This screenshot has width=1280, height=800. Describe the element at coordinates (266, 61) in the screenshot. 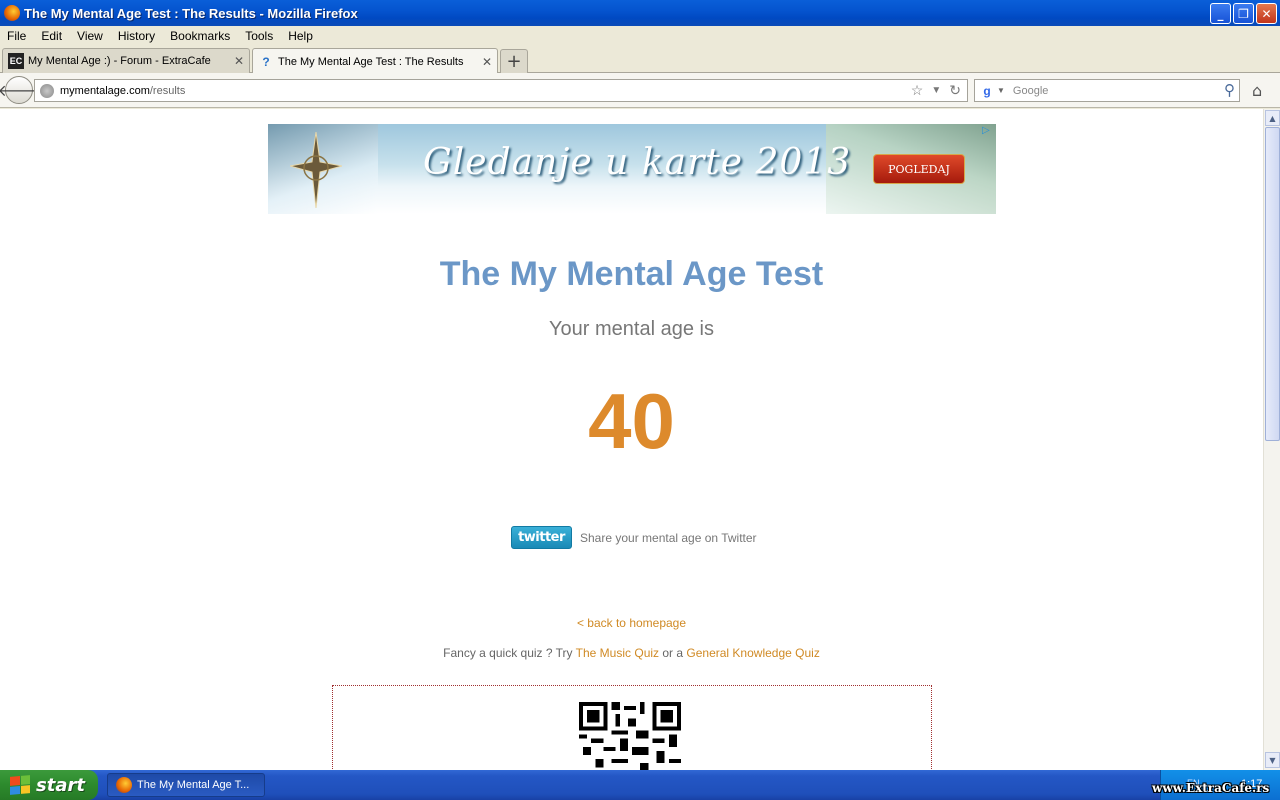

I see `question-favicon-icon: ?` at that location.